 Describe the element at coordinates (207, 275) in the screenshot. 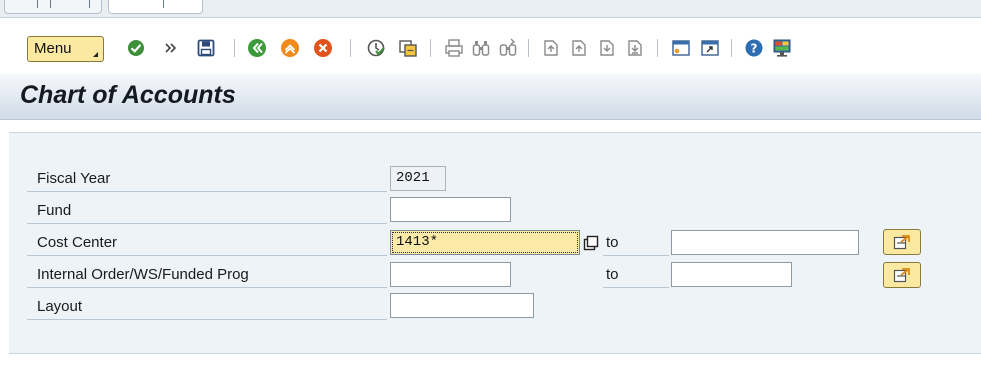

I see `internal-order-label: Internal Order/WS/Funded Prog` at that location.